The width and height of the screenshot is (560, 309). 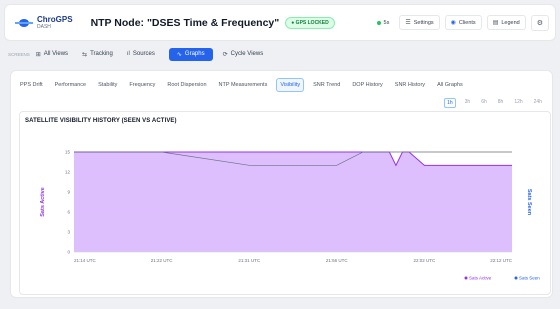 What do you see at coordinates (249, 260) in the screenshot?
I see `x-tick-label: 21:31 UTC` at bounding box center [249, 260].